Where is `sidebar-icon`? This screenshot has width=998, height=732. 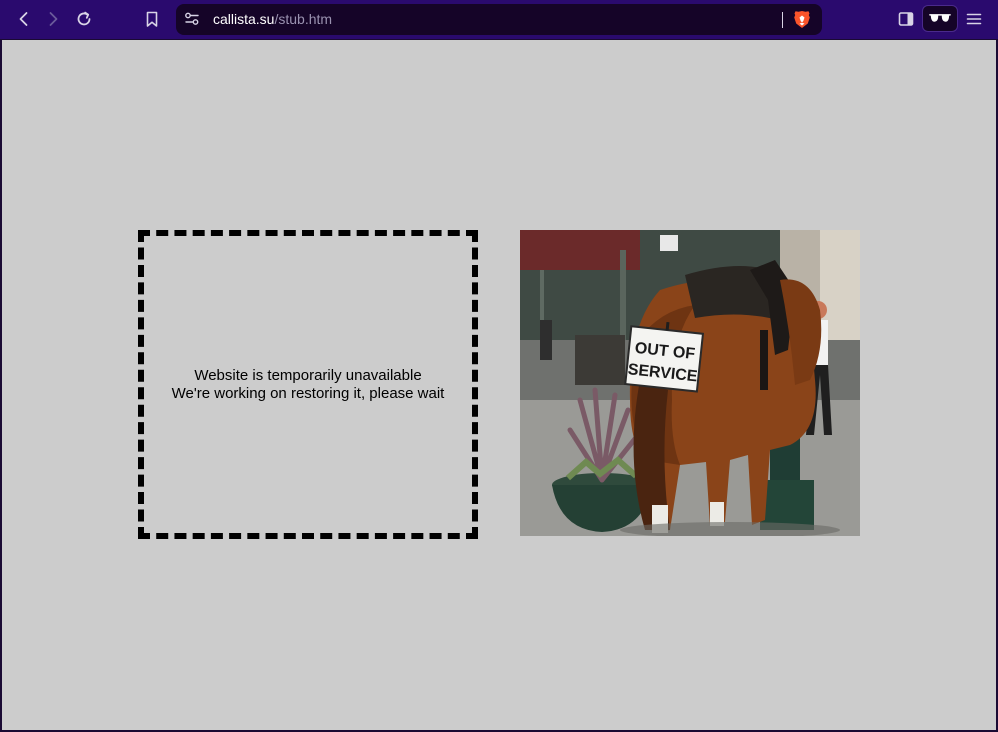
sidebar-icon is located at coordinates (906, 19).